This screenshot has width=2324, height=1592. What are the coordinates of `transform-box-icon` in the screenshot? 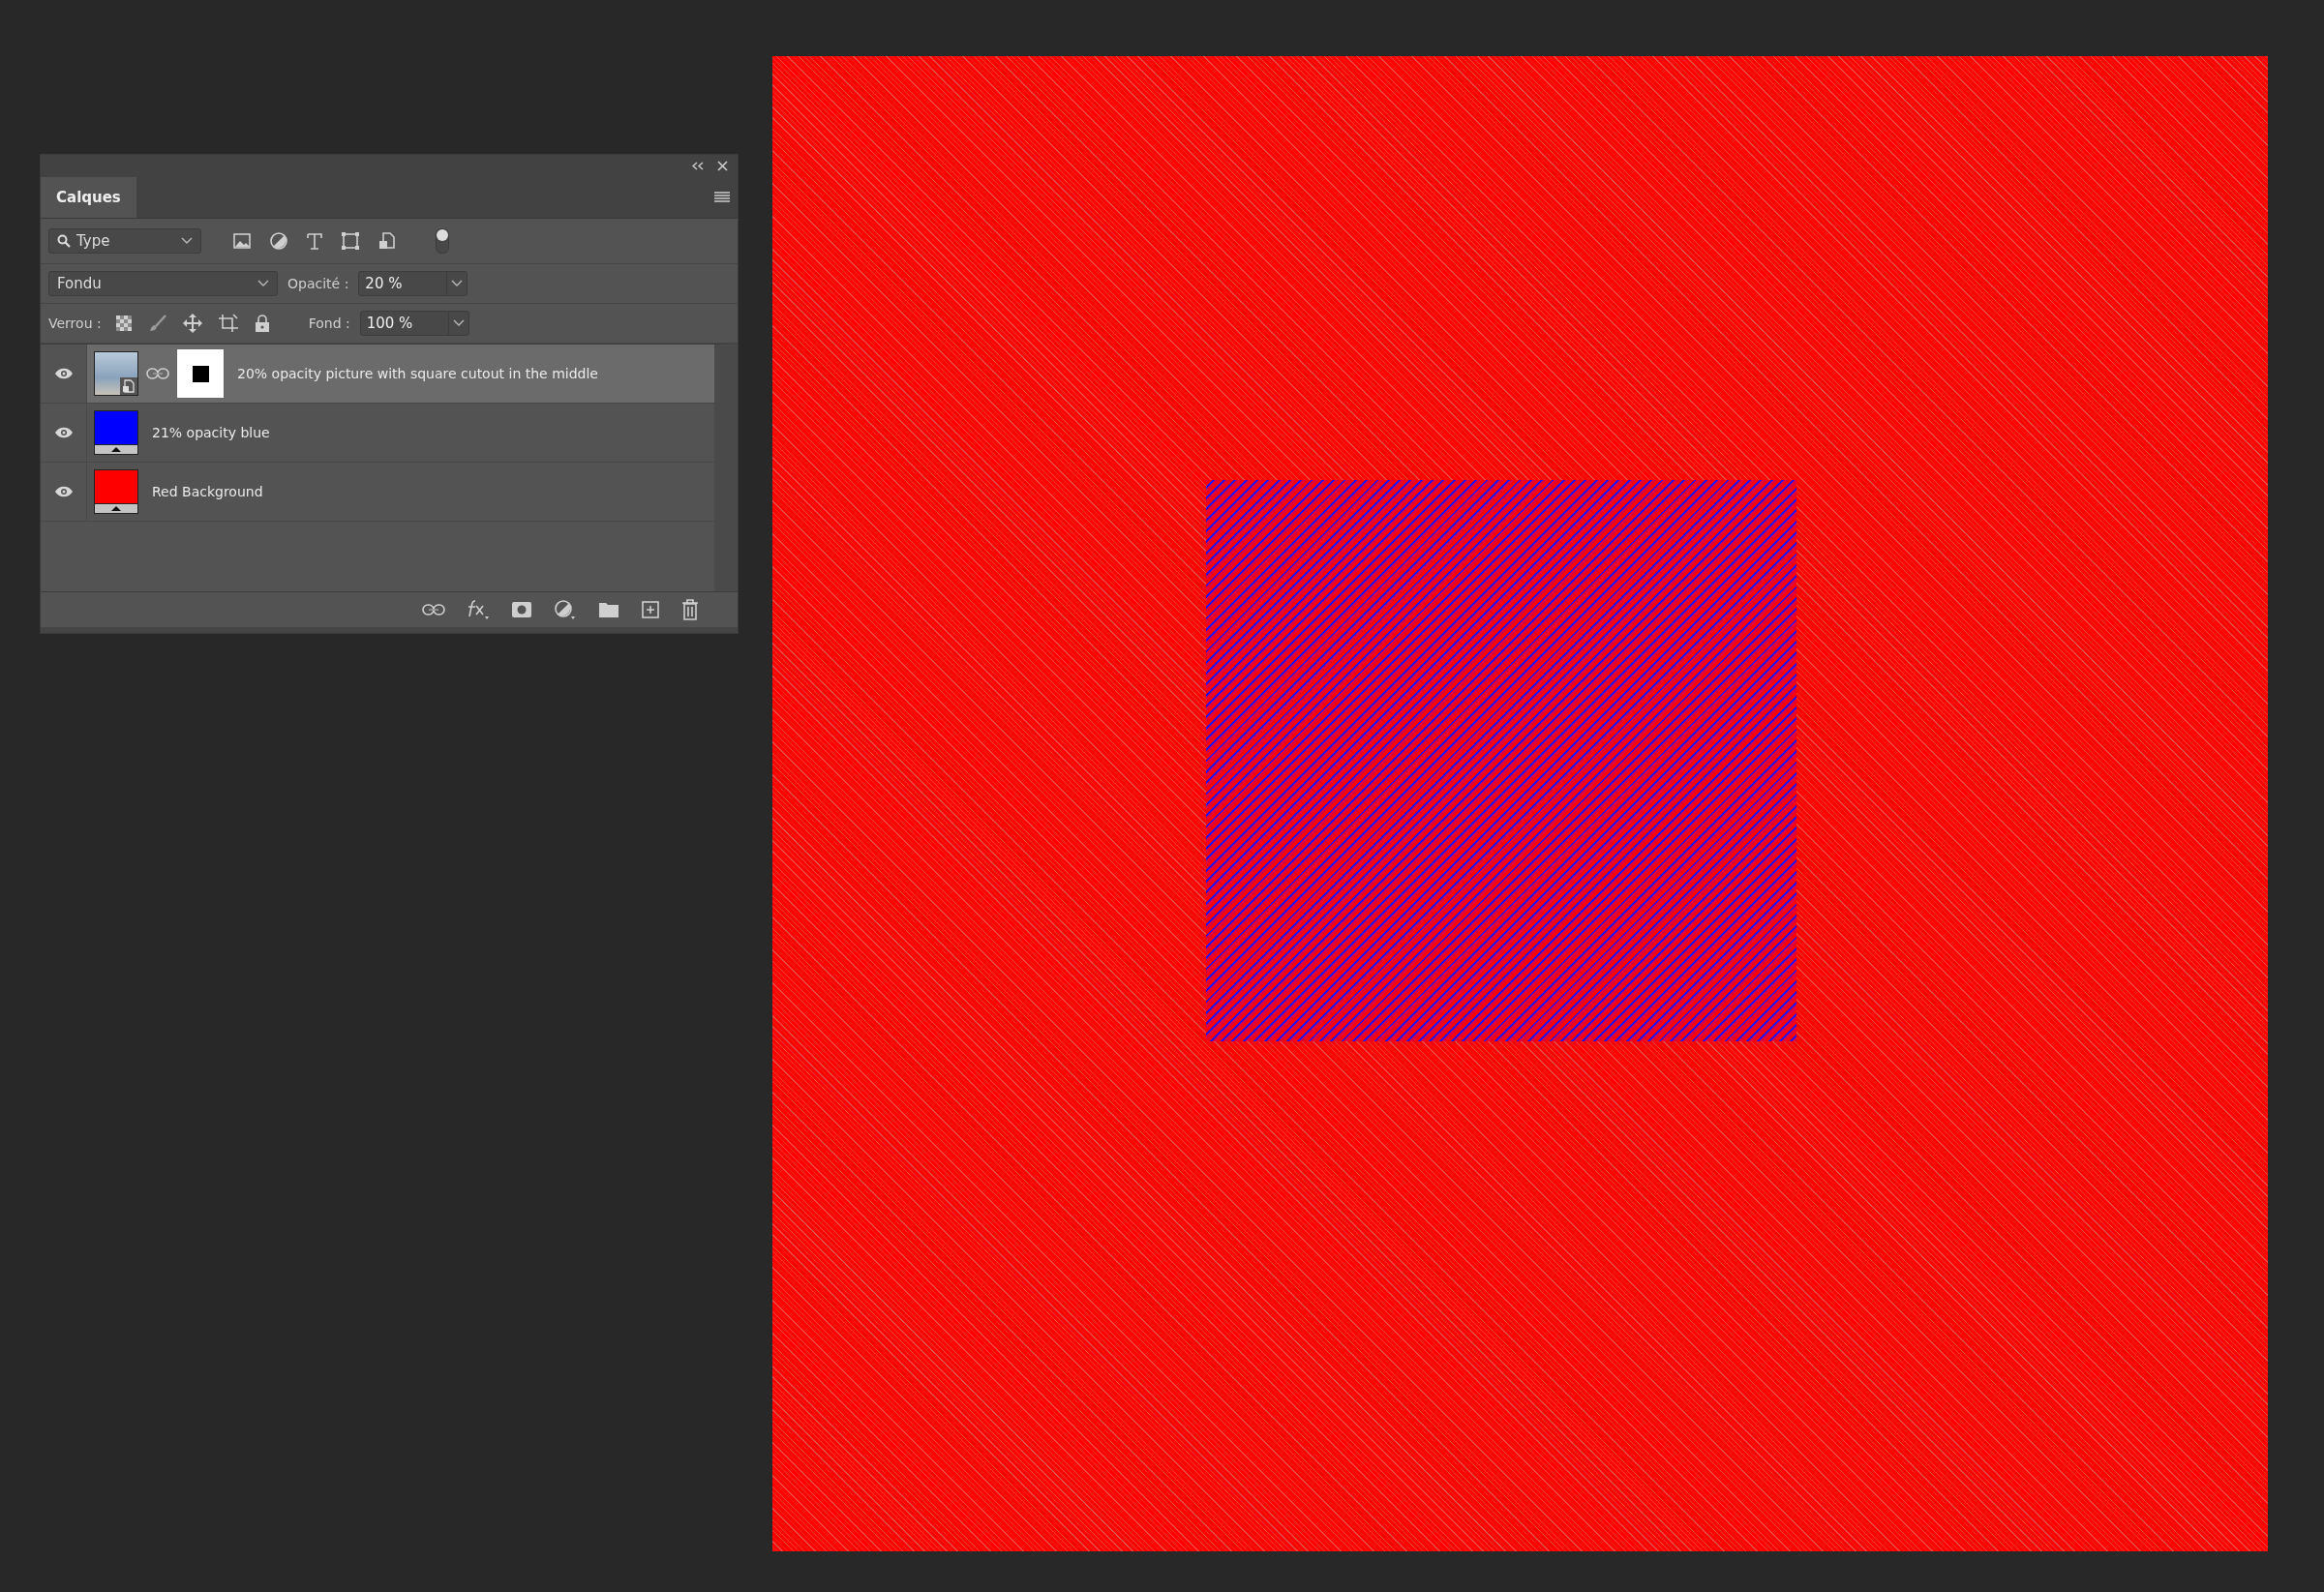 It's located at (350, 241).